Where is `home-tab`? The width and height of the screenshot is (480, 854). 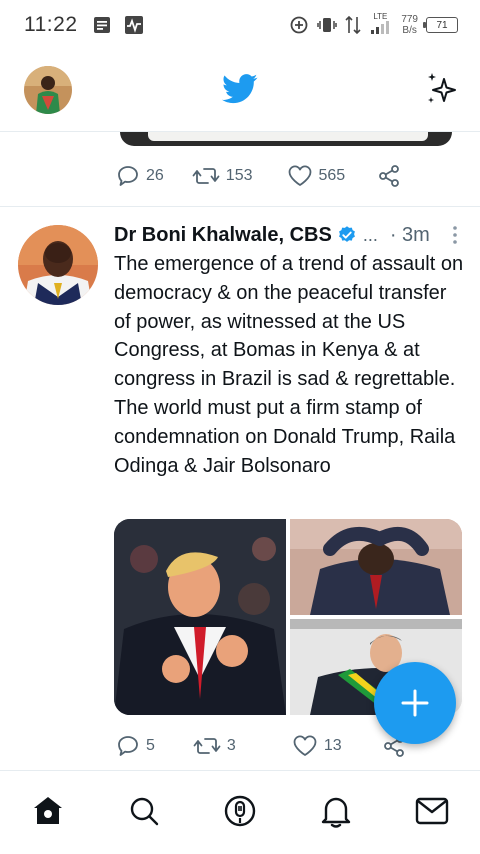
home-tab is located at coordinates (48, 811).